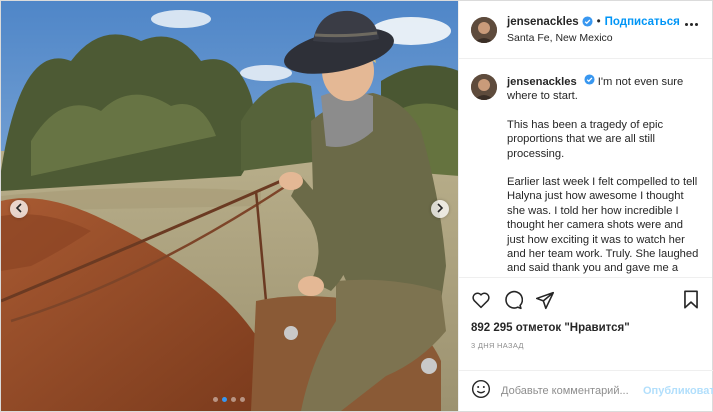  What do you see at coordinates (691, 24) in the screenshot?
I see `more-options-icon` at bounding box center [691, 24].